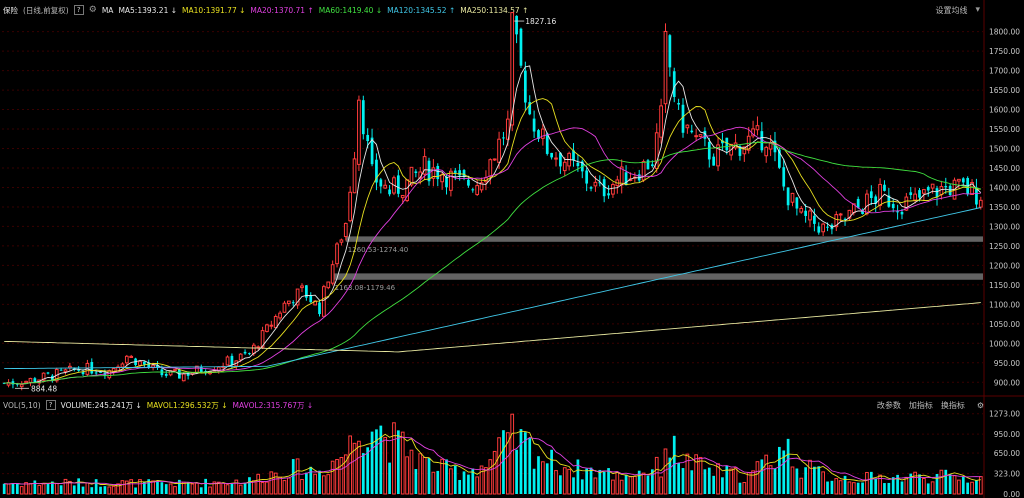  What do you see at coordinates (1004, 304) in the screenshot?
I see `y-tick-label: 1100.00` at bounding box center [1004, 304].